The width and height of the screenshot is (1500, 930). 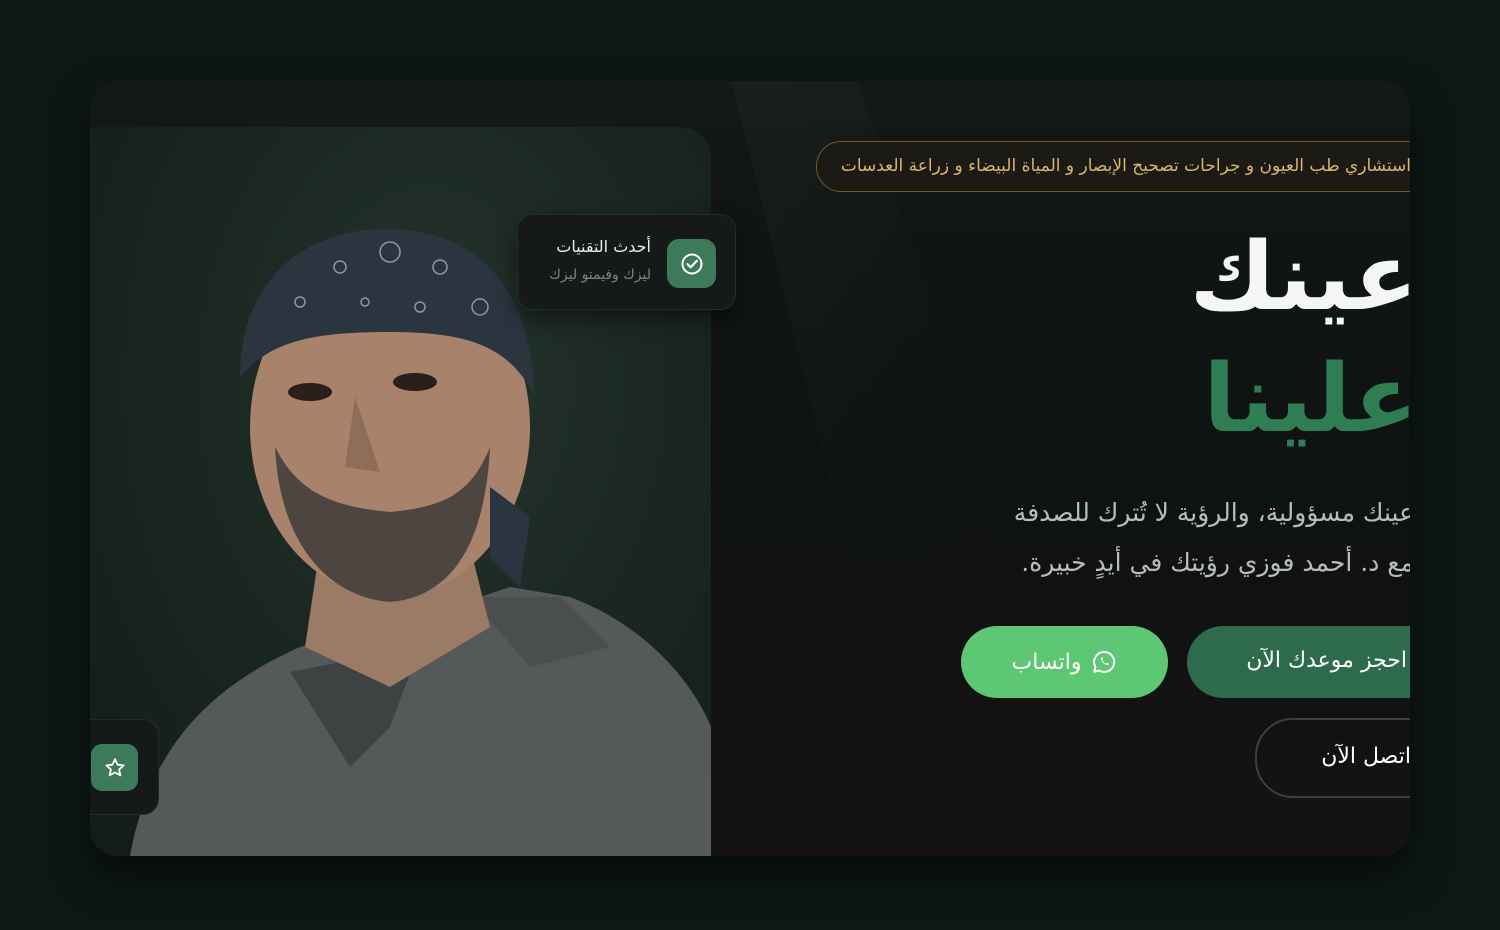 What do you see at coordinates (1046, 662) in the screenshot?
I see `whatsapp-label: واتساب` at bounding box center [1046, 662].